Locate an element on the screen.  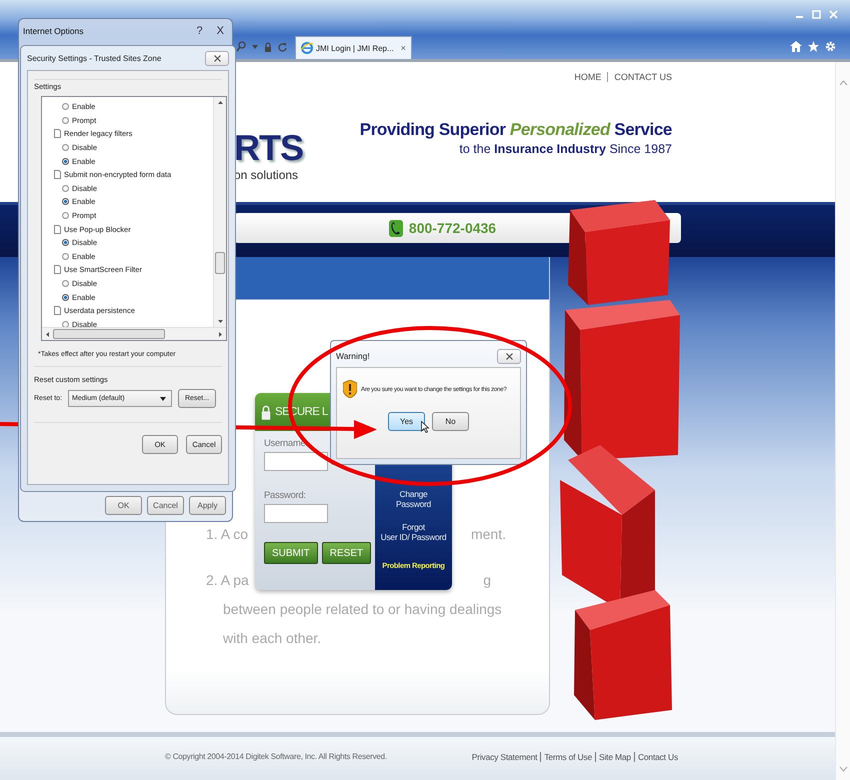
dialog-button: No is located at coordinates (450, 421).